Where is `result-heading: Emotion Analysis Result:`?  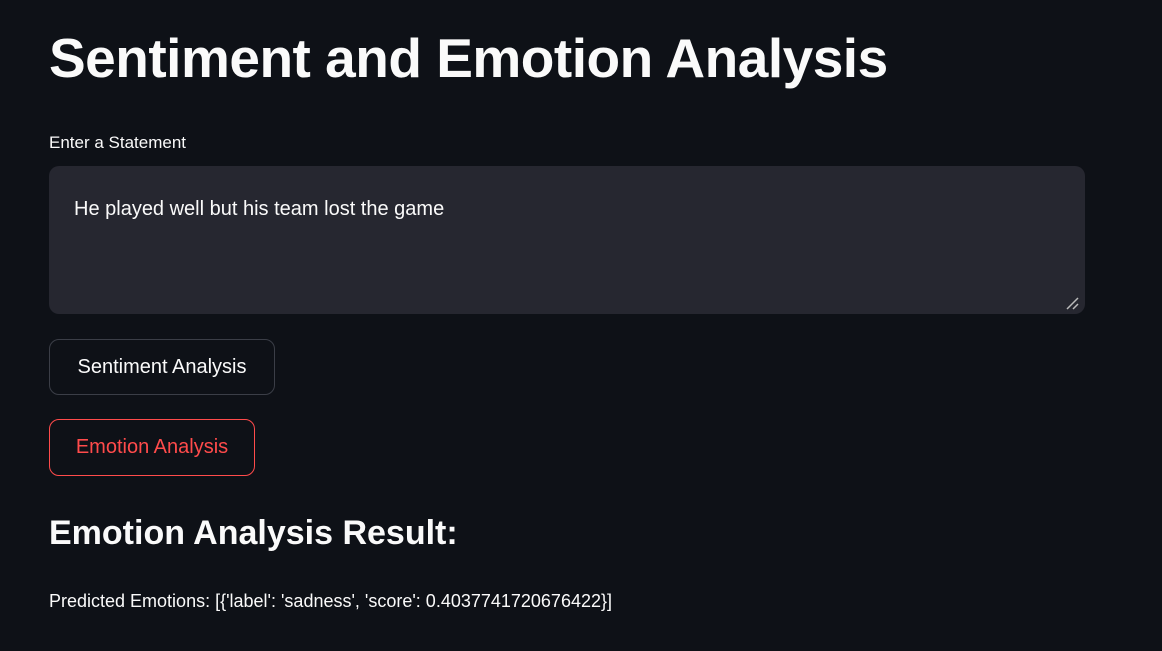
result-heading: Emotion Analysis Result: is located at coordinates (253, 533).